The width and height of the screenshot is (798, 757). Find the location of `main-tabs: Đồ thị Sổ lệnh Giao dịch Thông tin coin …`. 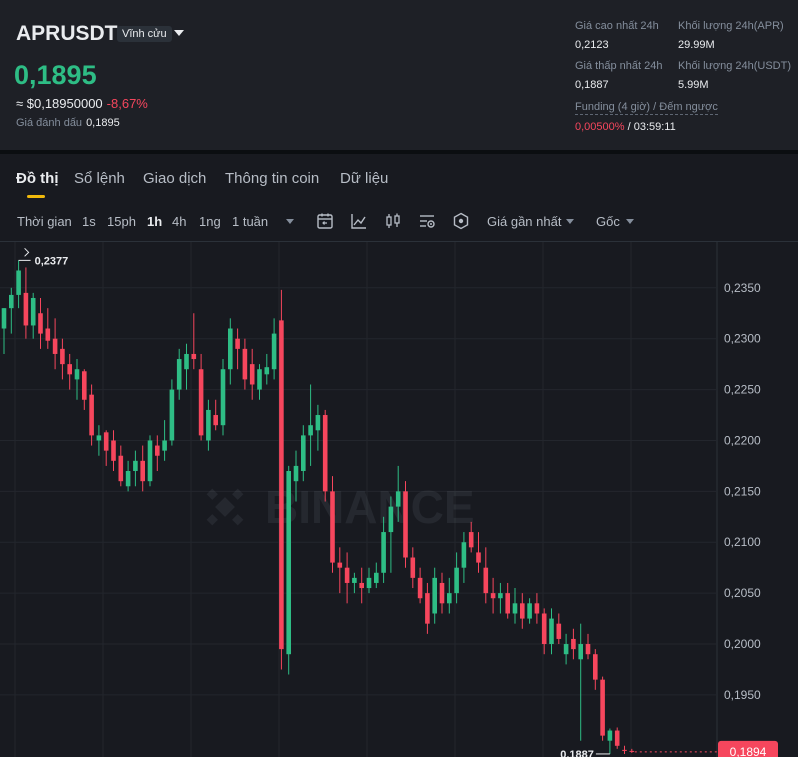

main-tabs: Đồ thị Sổ lệnh Giao dịch Thông tin coin … is located at coordinates (399, 177).